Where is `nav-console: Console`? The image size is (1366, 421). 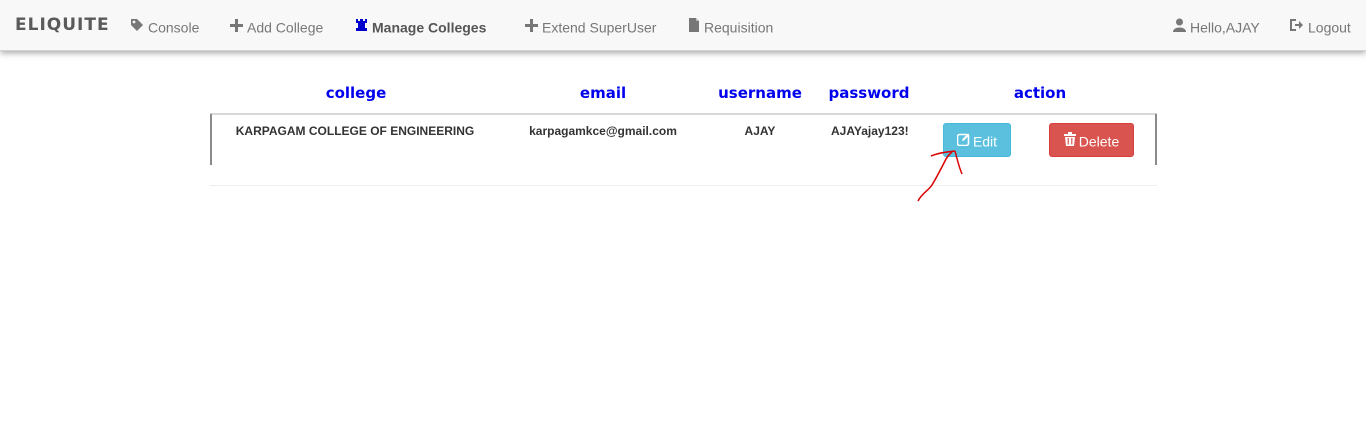
nav-console: Console is located at coordinates (164, 26).